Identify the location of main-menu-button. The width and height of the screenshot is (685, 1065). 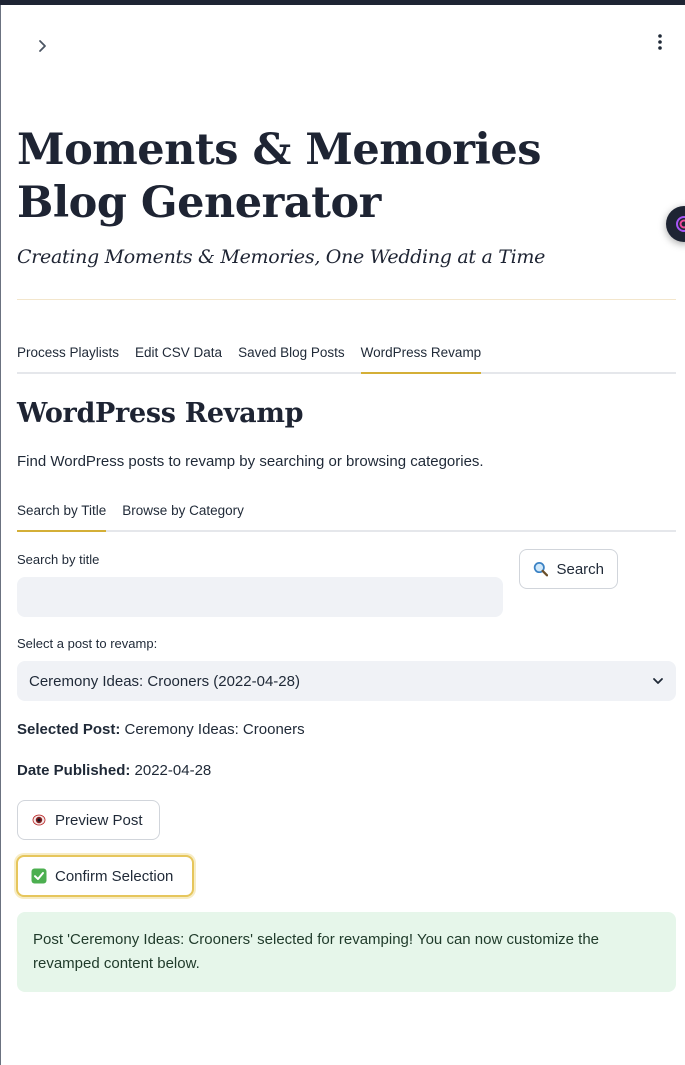
(660, 42).